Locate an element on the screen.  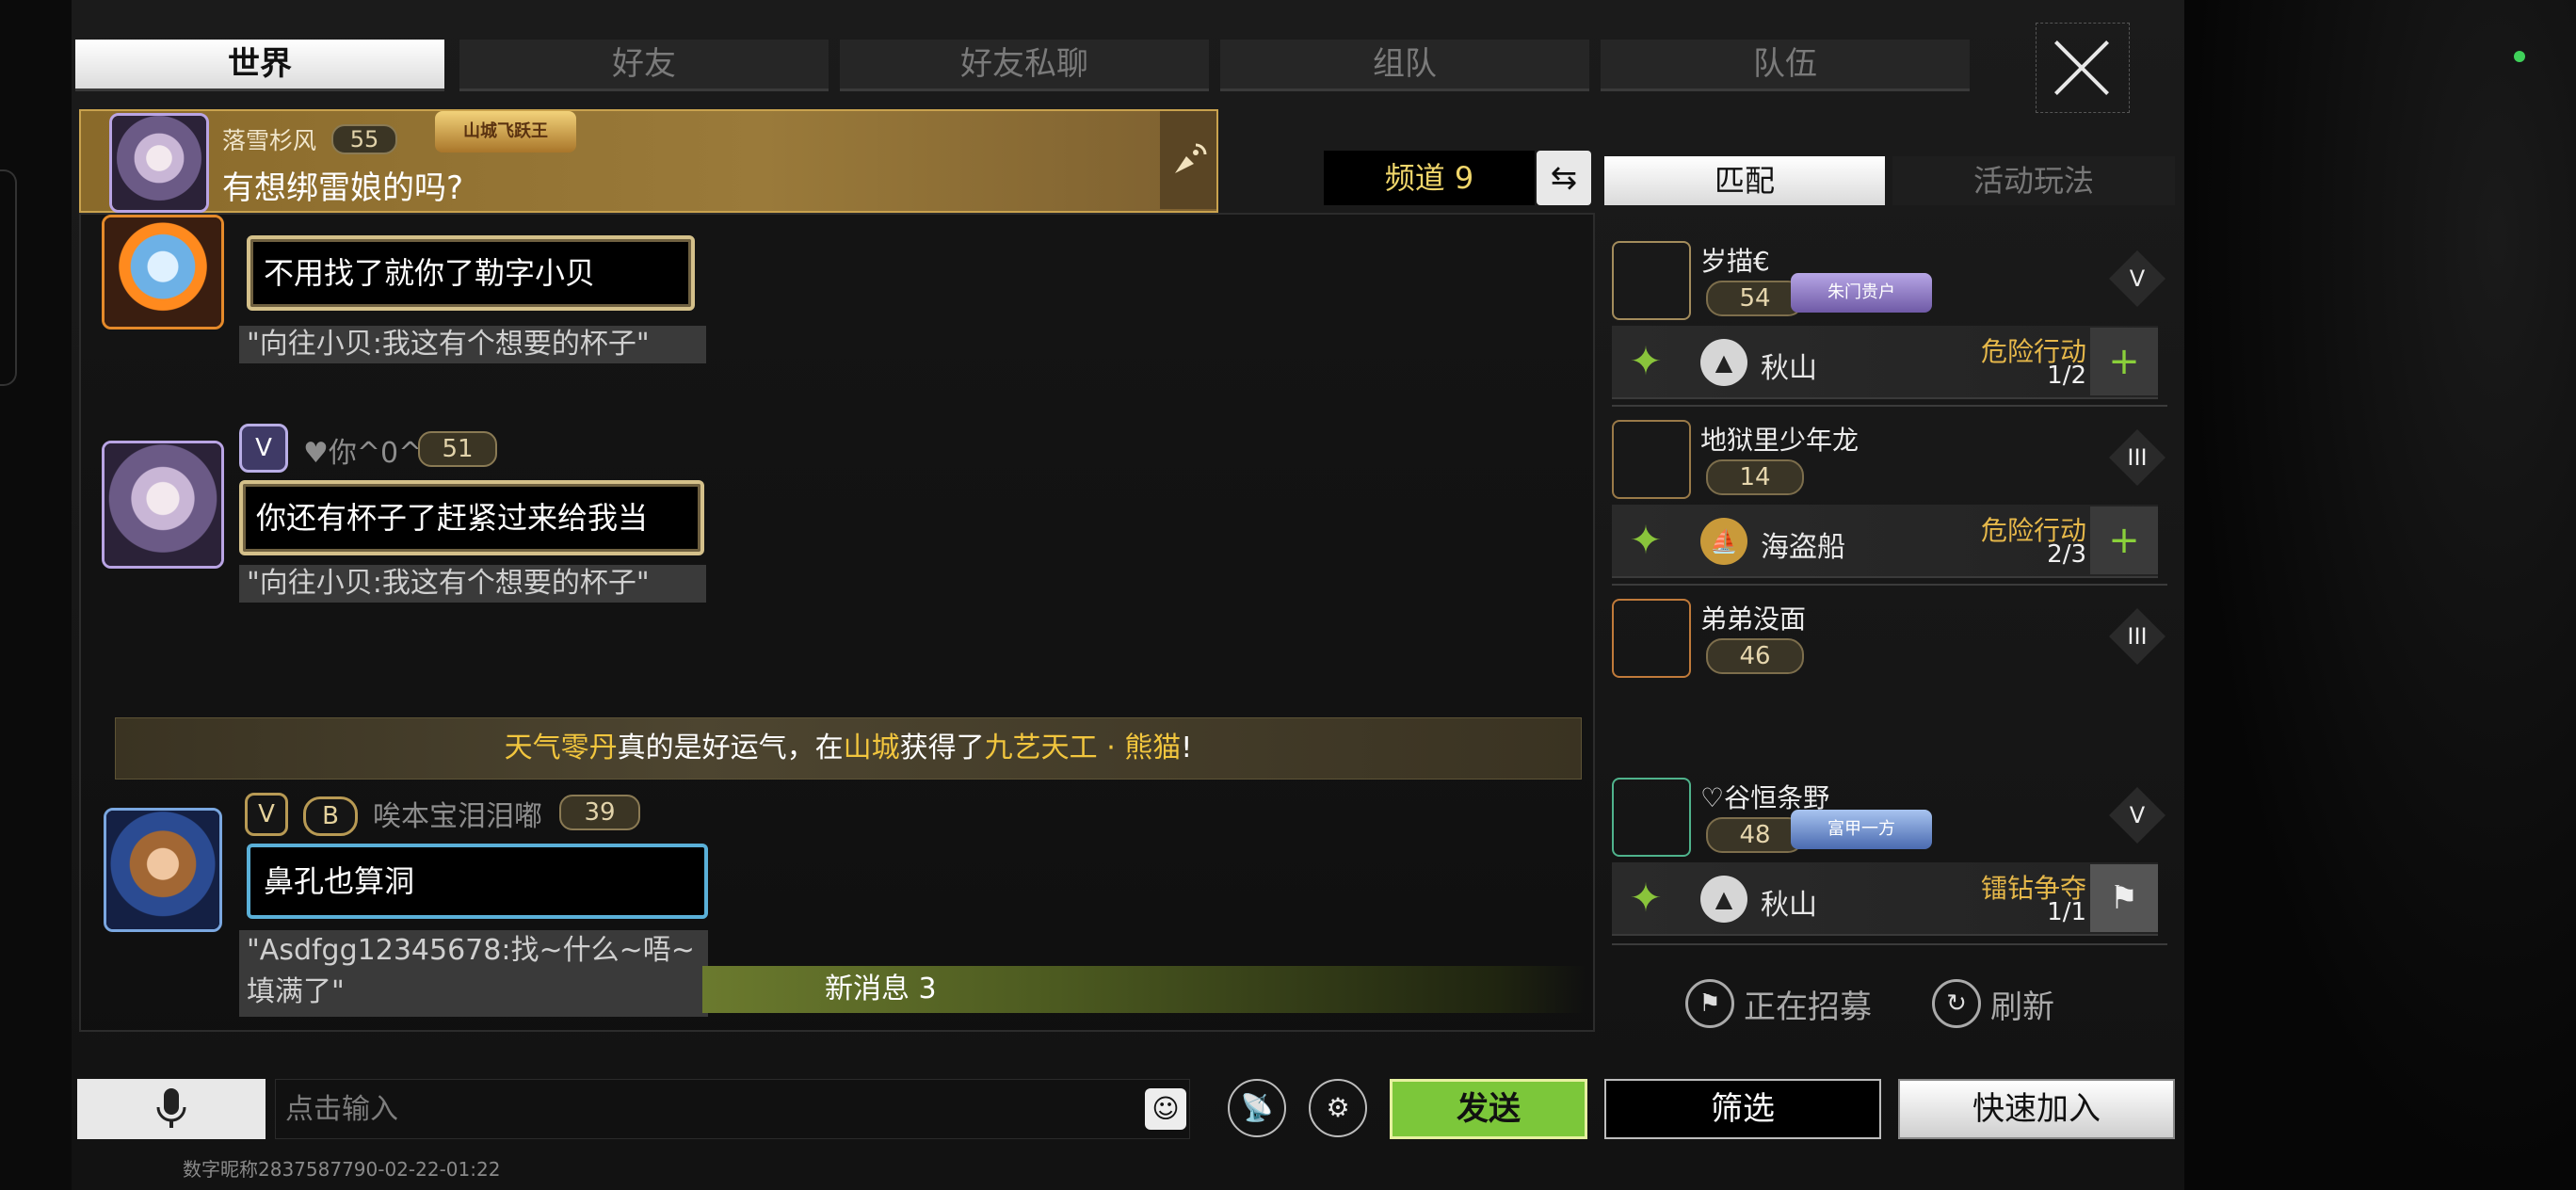
emoji-icon: ☺ is located at coordinates (1165, 1109).